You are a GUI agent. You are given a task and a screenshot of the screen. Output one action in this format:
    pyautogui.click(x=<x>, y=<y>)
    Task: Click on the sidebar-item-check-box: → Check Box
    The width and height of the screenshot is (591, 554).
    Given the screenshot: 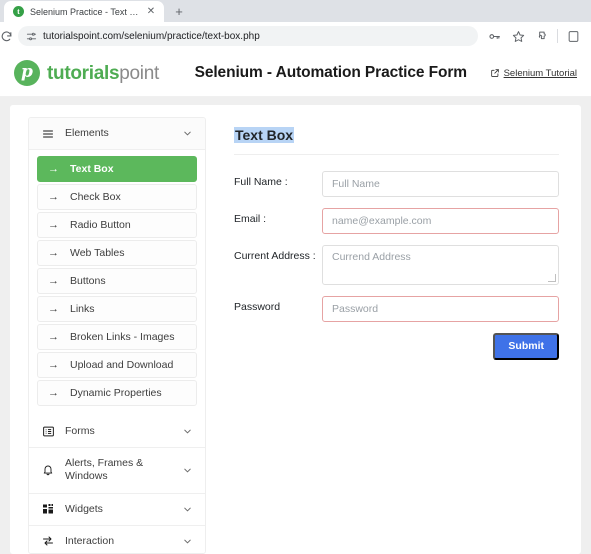 What is the action you would take?
    pyautogui.click(x=117, y=197)
    